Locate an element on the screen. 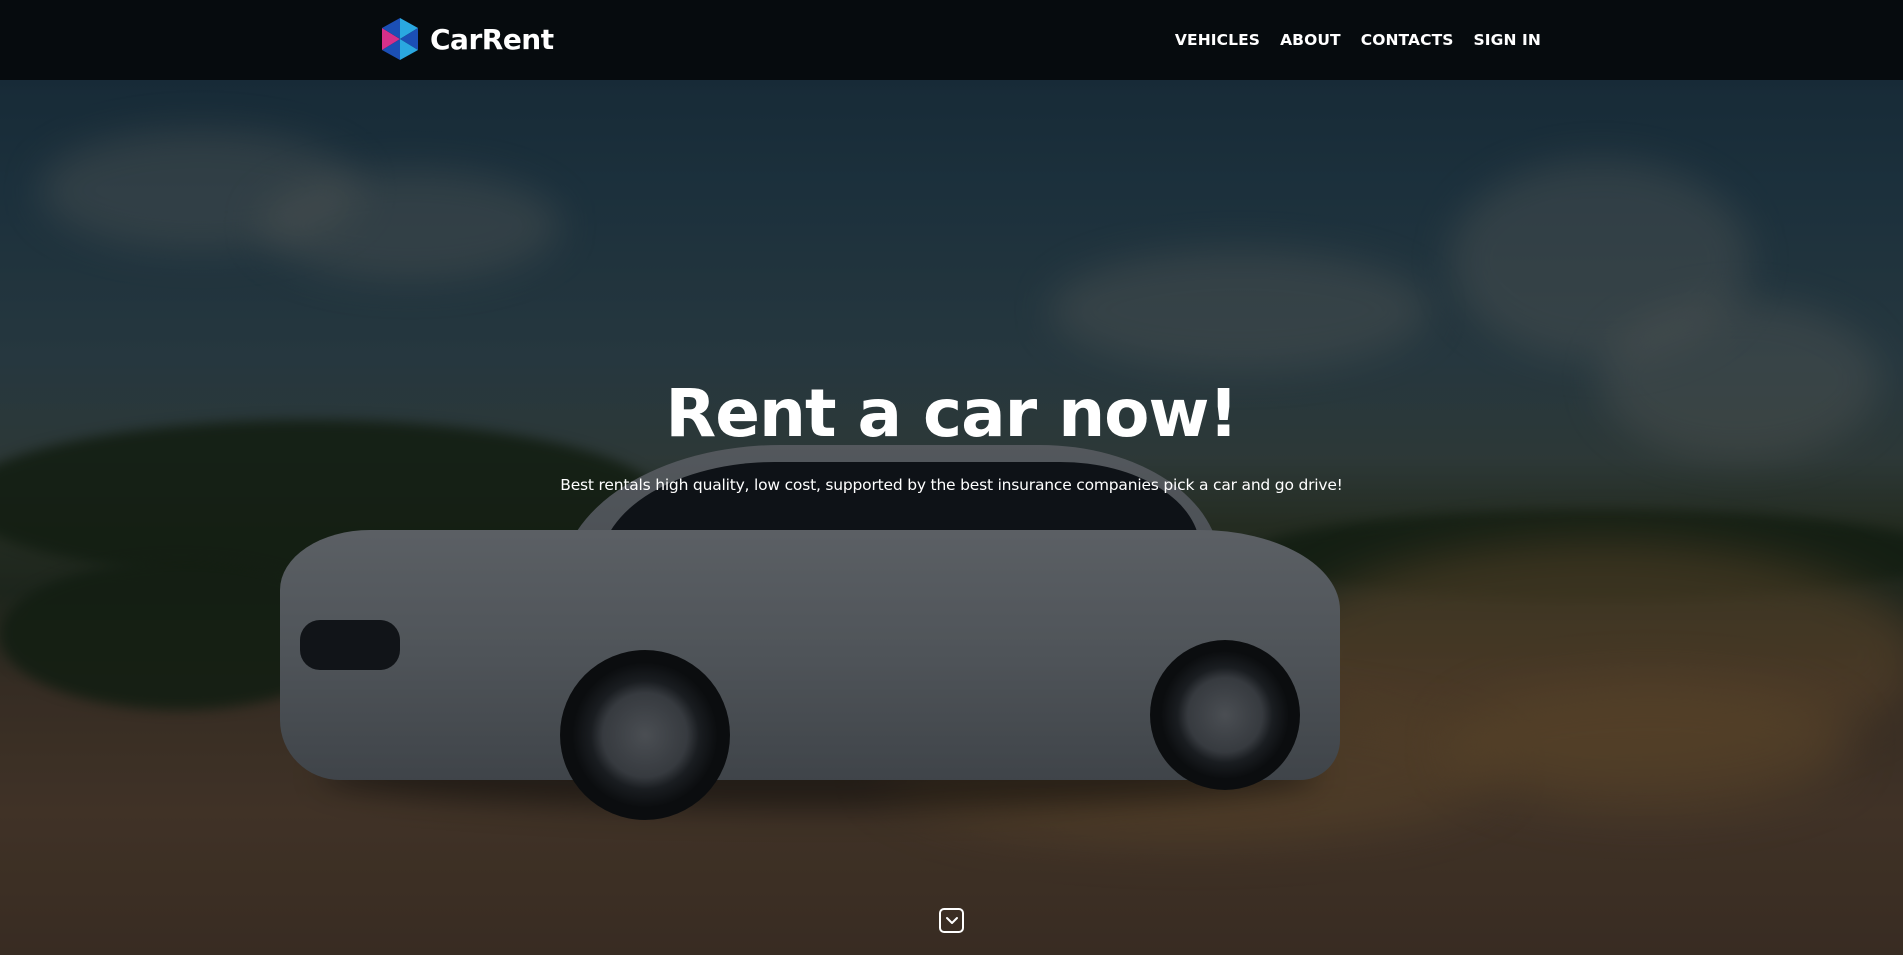 The width and height of the screenshot is (1903, 955). nav-link-about: ABOUT is located at coordinates (1310, 40).